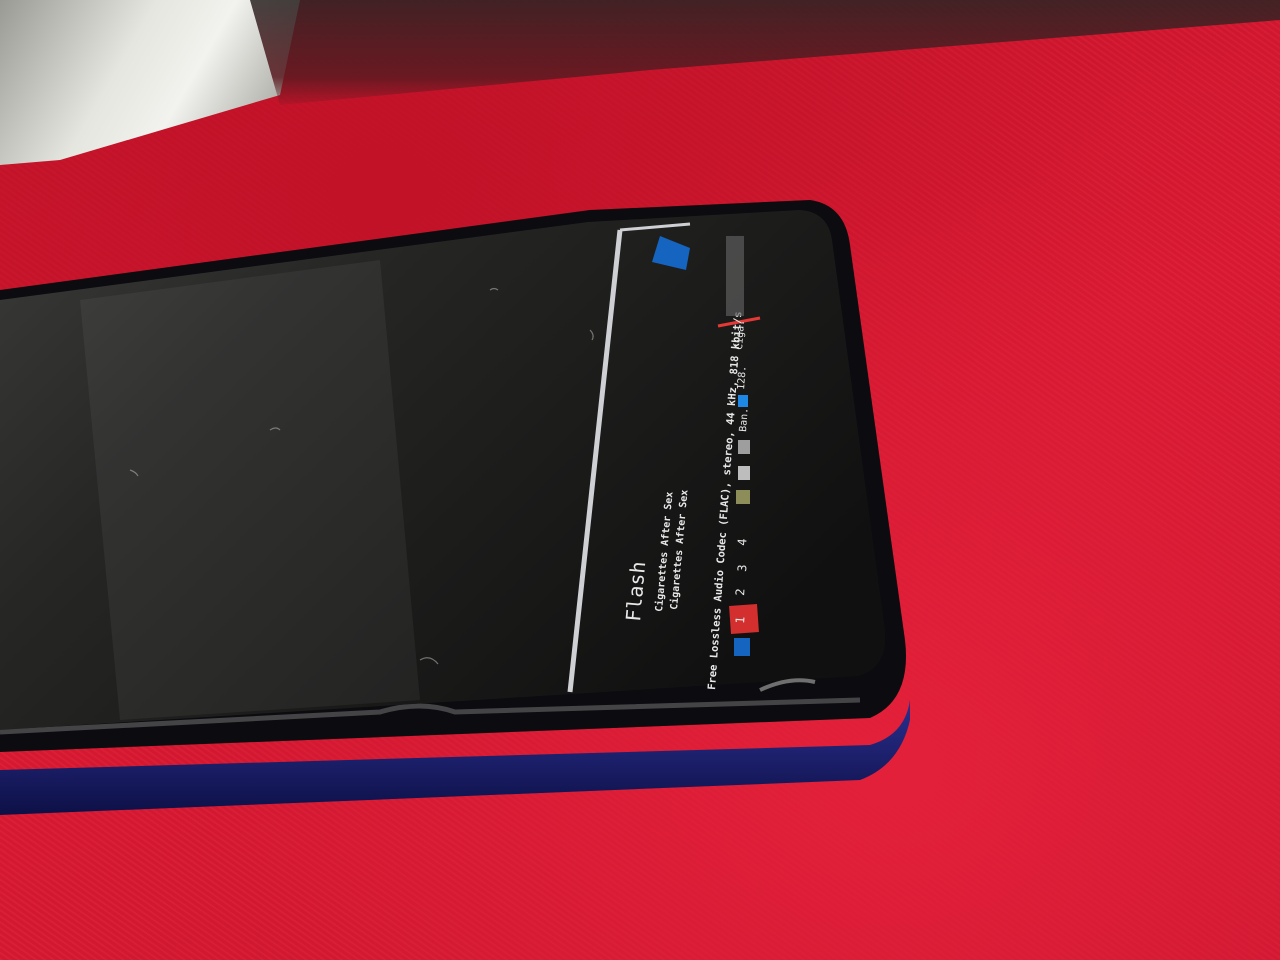  Describe the element at coordinates (740, 334) in the screenshot. I see `taskbar-item-3: Ciga.` at that location.